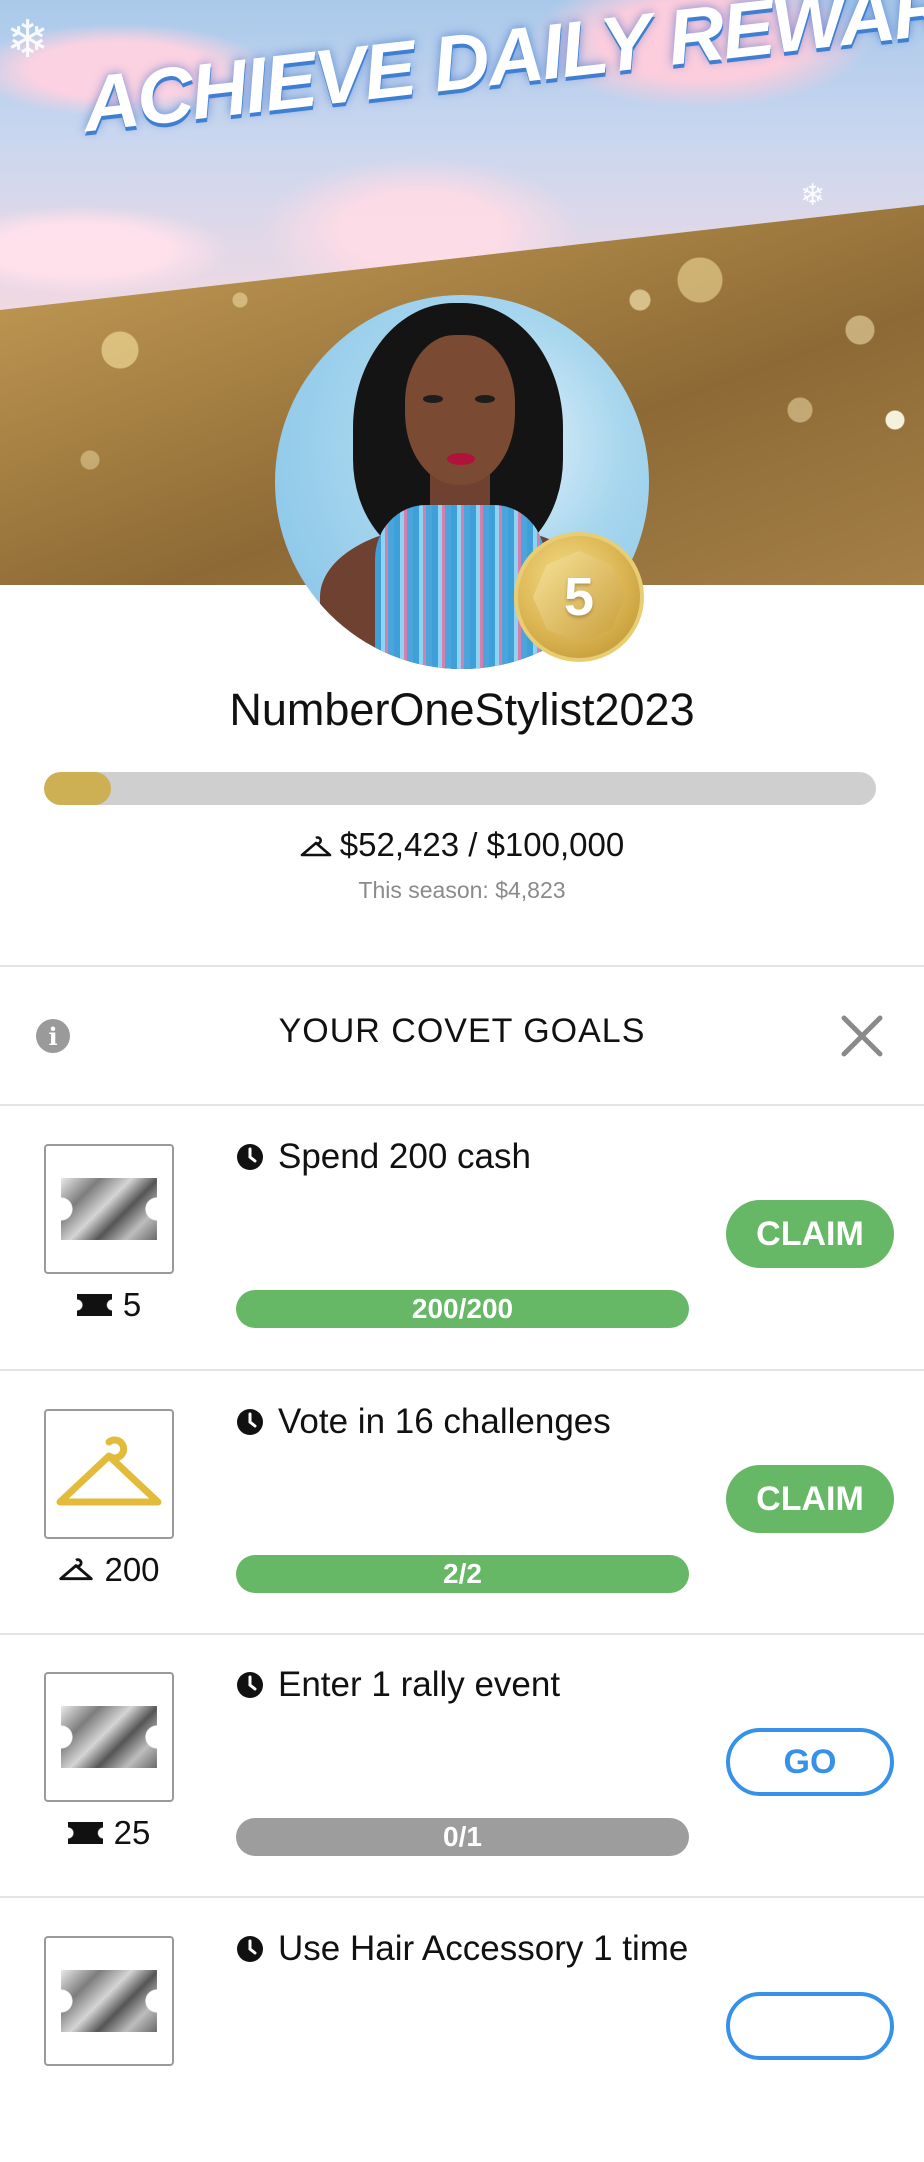 The width and height of the screenshot is (924, 2162). Describe the element at coordinates (862, 1036) in the screenshot. I see `close-icon` at that location.